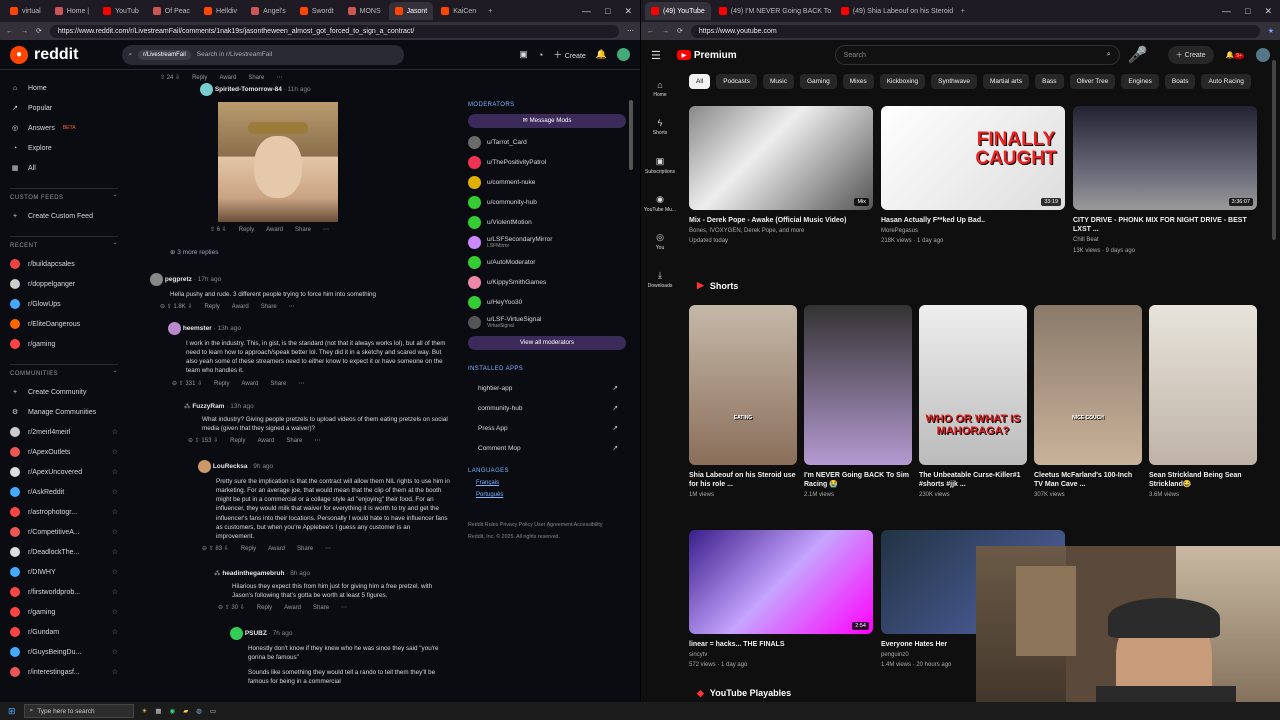 The height and width of the screenshot is (720, 1280). Describe the element at coordinates (64, 432) in the screenshot. I see `community-item: r/2meirl4meirl ☆` at that location.